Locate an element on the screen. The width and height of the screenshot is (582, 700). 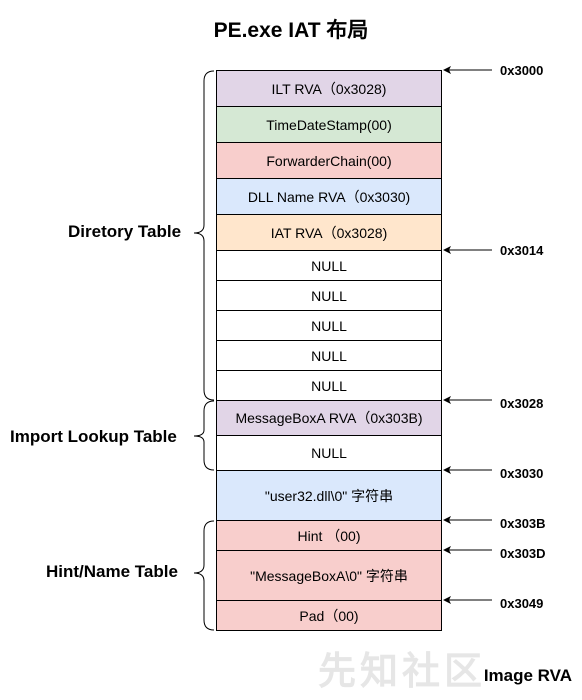
brace-directory-table is located at coordinates (204, 235).